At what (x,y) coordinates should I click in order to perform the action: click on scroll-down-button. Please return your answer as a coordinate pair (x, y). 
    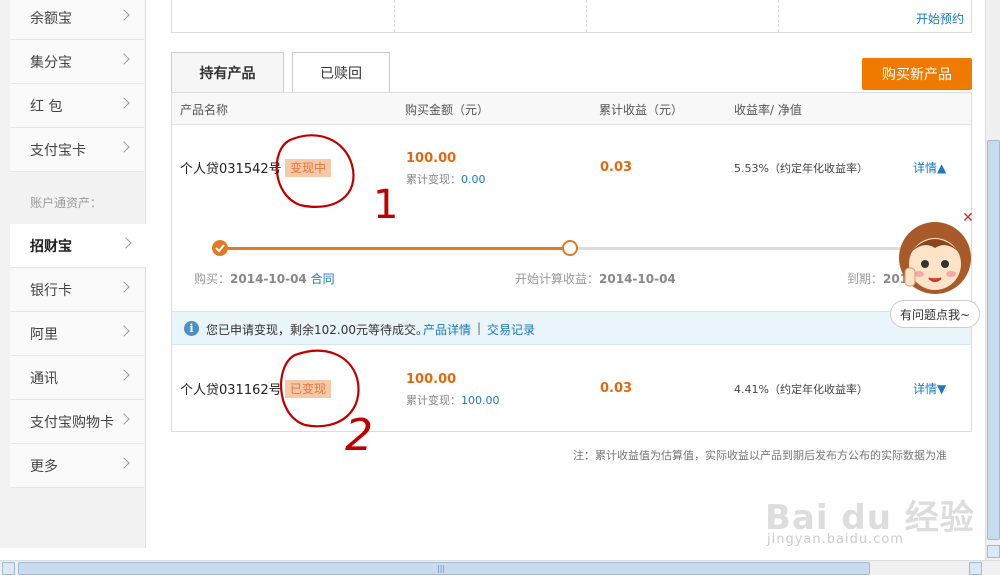
    Looking at the image, I should click on (993, 551).